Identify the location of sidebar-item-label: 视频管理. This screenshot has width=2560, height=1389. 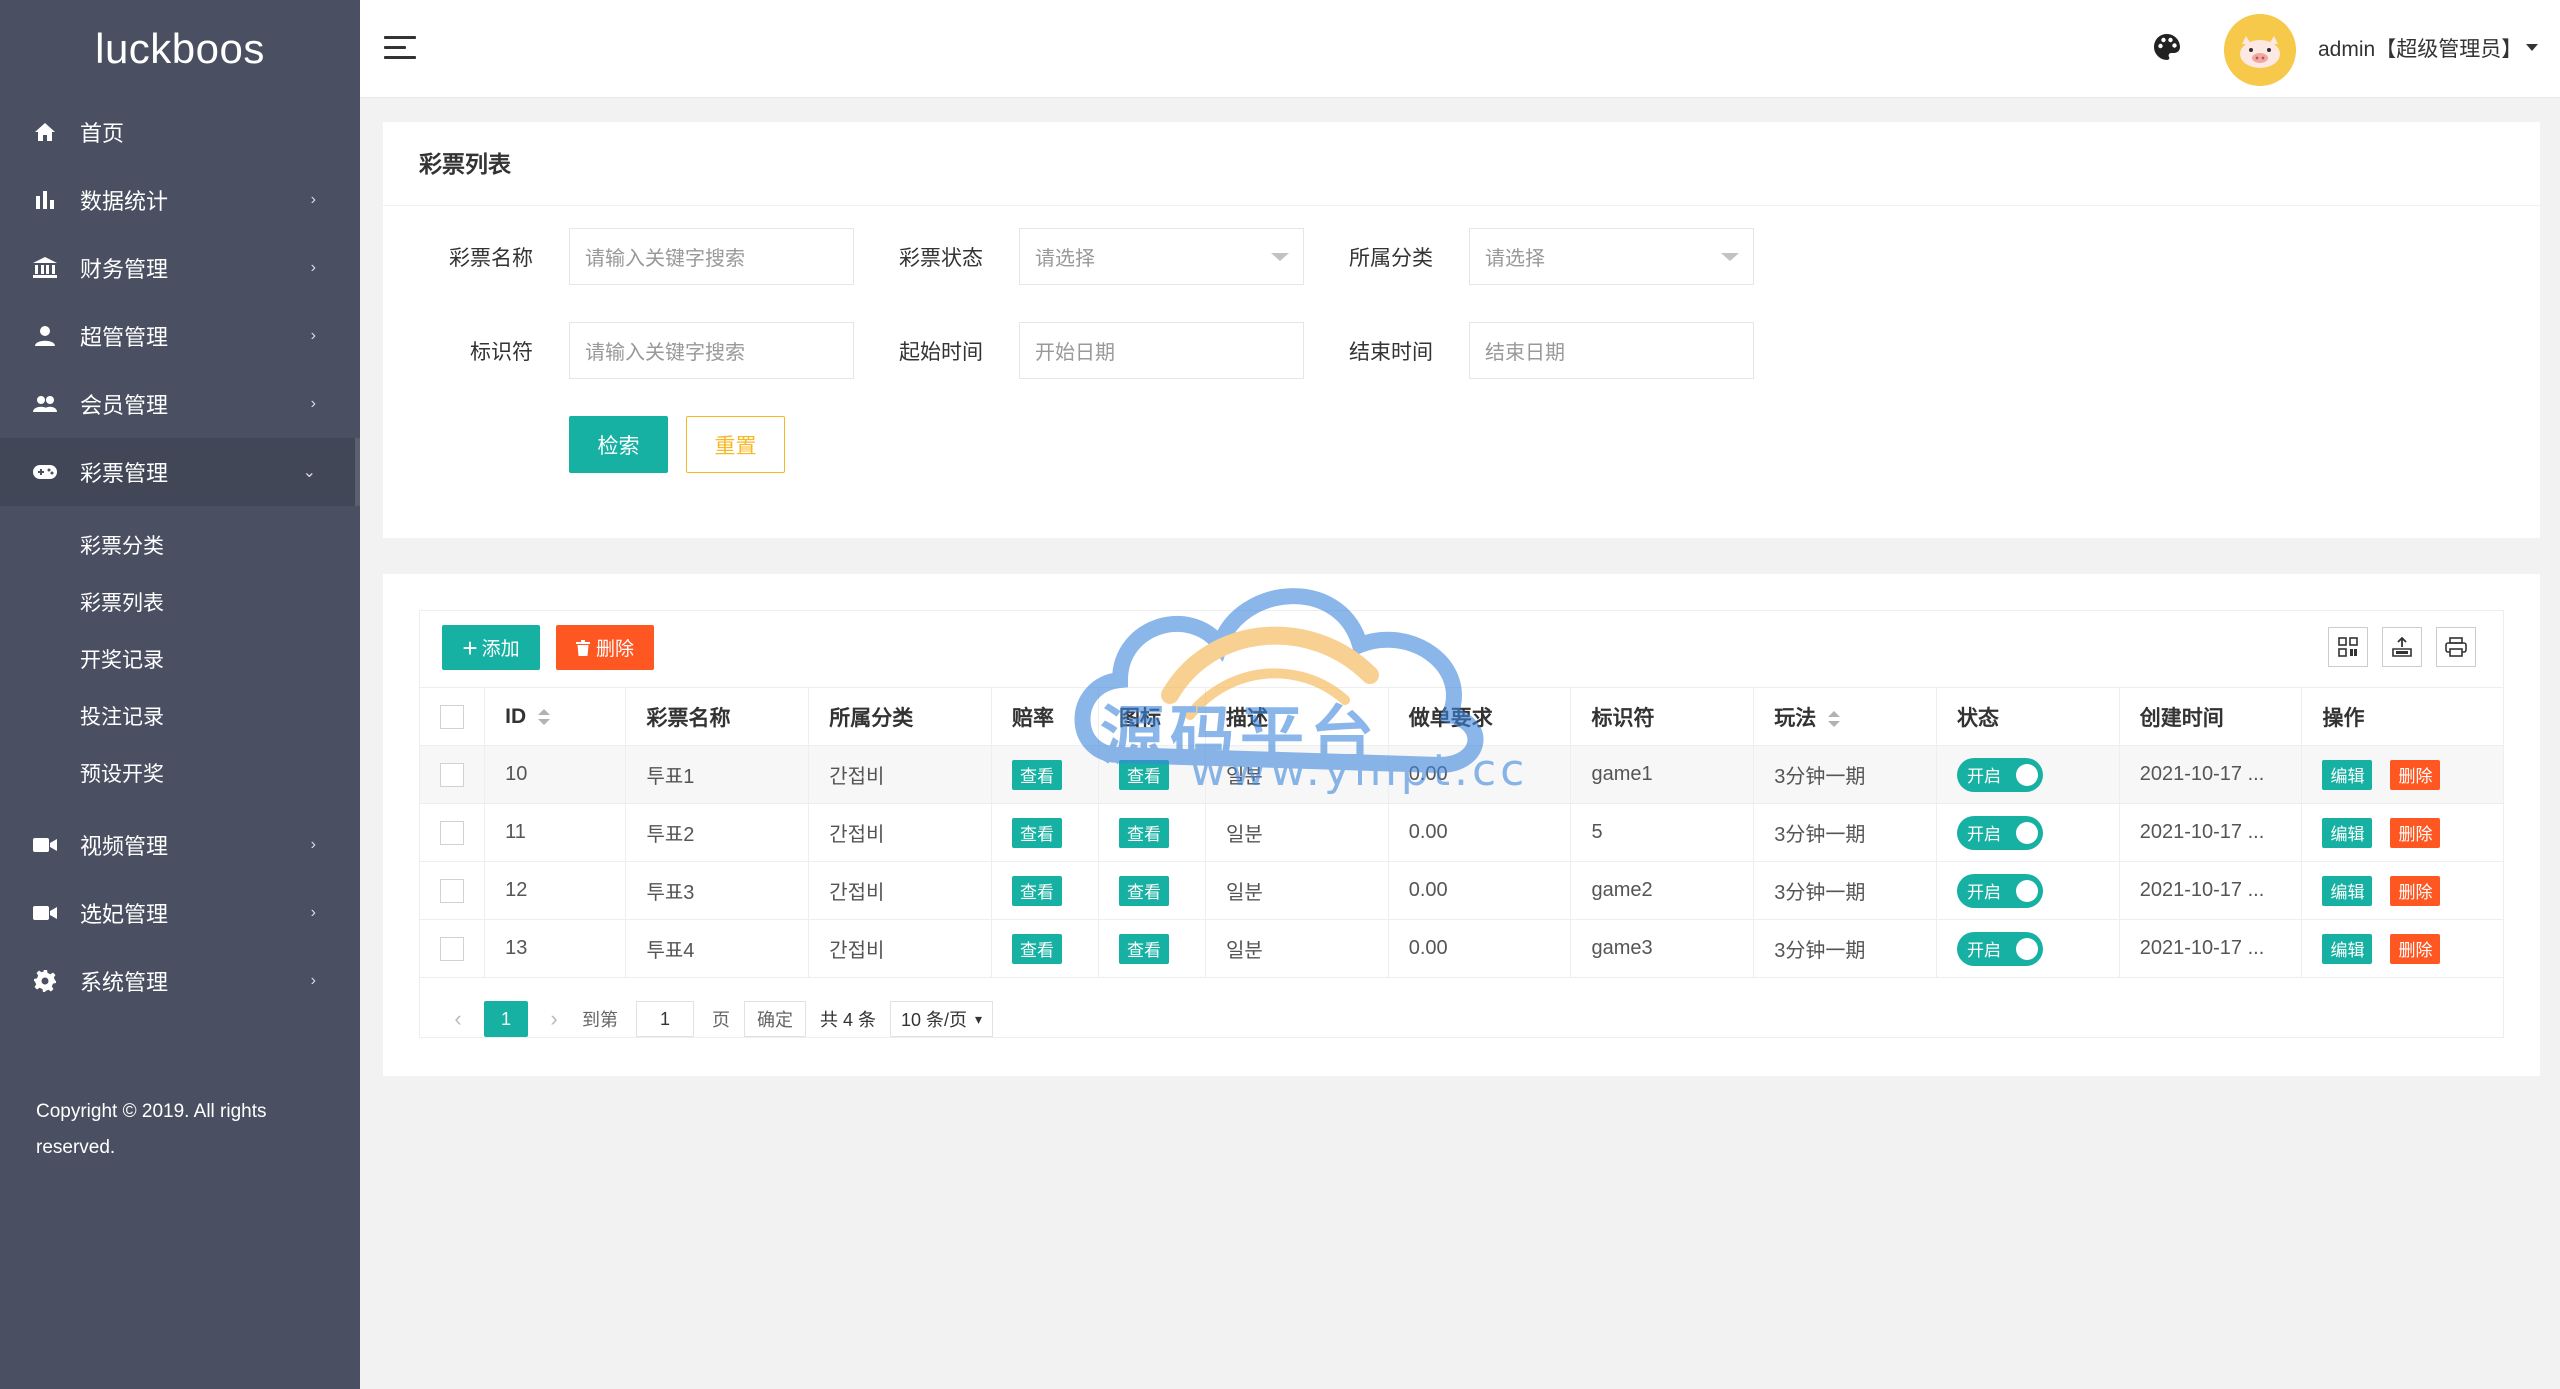
(124, 846).